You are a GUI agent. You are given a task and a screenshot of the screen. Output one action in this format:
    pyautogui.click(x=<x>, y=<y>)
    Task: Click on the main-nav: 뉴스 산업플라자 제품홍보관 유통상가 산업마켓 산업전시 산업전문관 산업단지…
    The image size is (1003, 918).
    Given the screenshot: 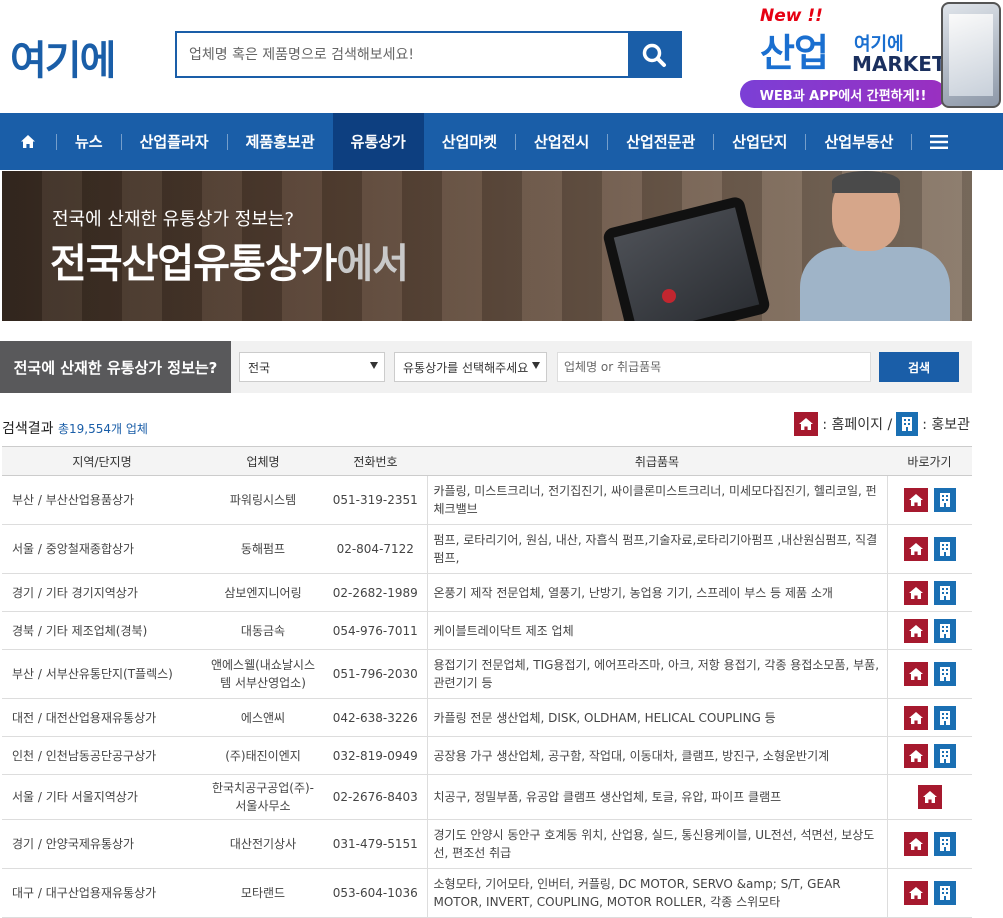 What is the action you would take?
    pyautogui.click(x=501, y=141)
    